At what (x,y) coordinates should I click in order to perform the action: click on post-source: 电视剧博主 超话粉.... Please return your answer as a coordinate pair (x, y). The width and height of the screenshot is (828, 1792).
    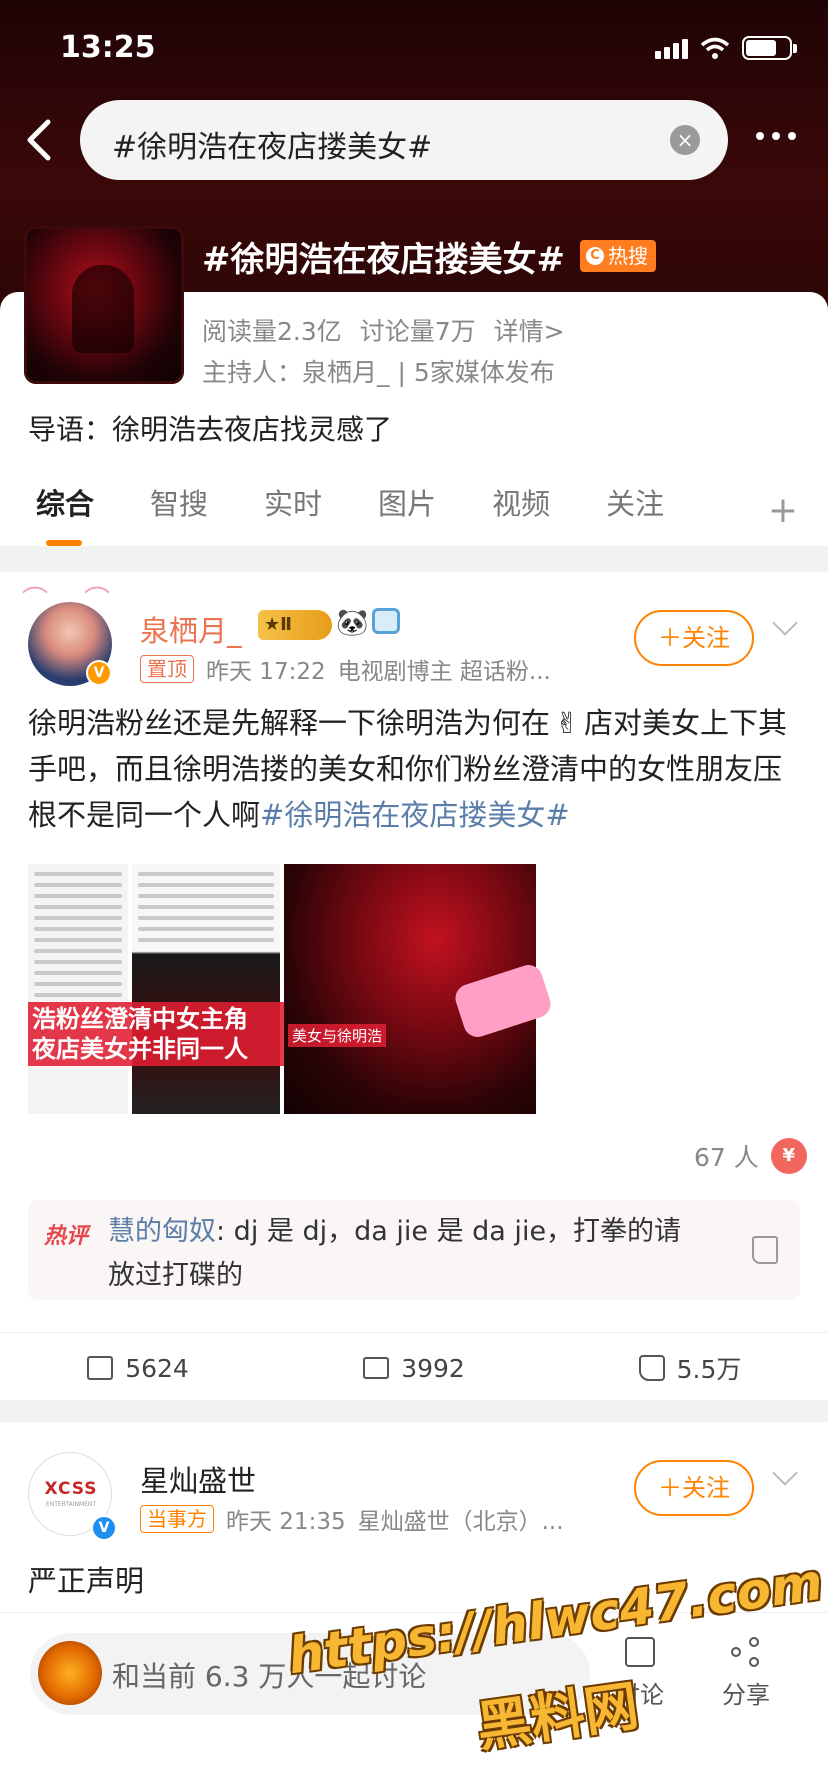
    Looking at the image, I should click on (444, 672).